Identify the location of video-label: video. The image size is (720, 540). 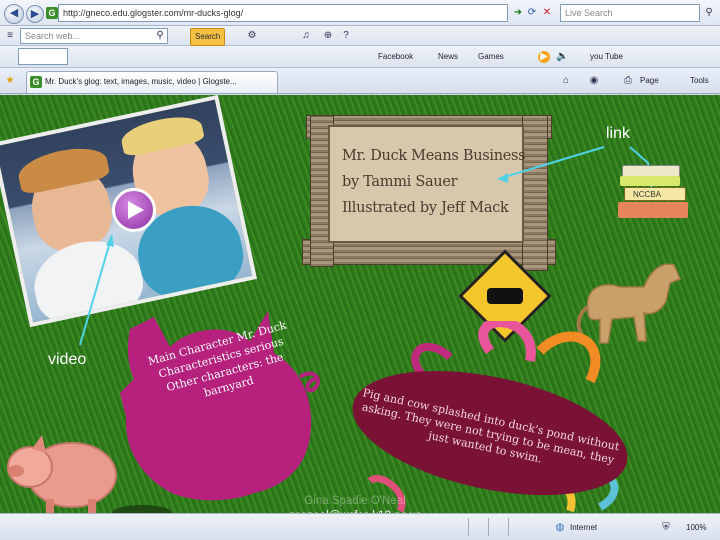
(67, 360).